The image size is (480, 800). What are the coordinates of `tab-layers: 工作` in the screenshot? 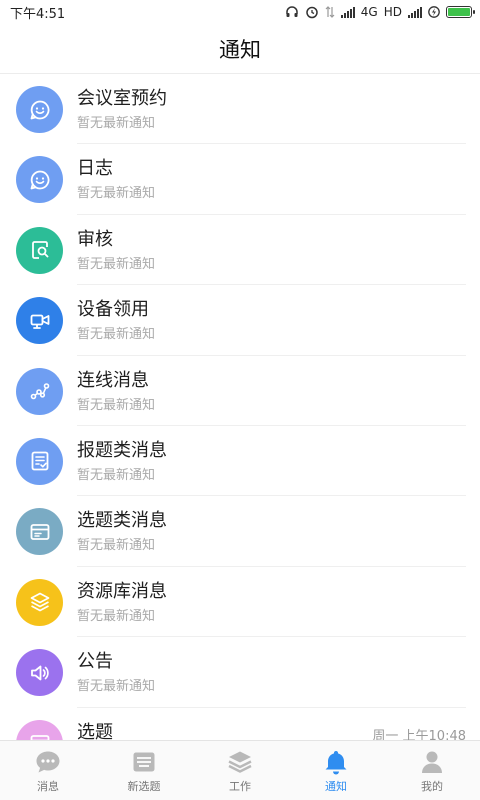 It's located at (240, 770).